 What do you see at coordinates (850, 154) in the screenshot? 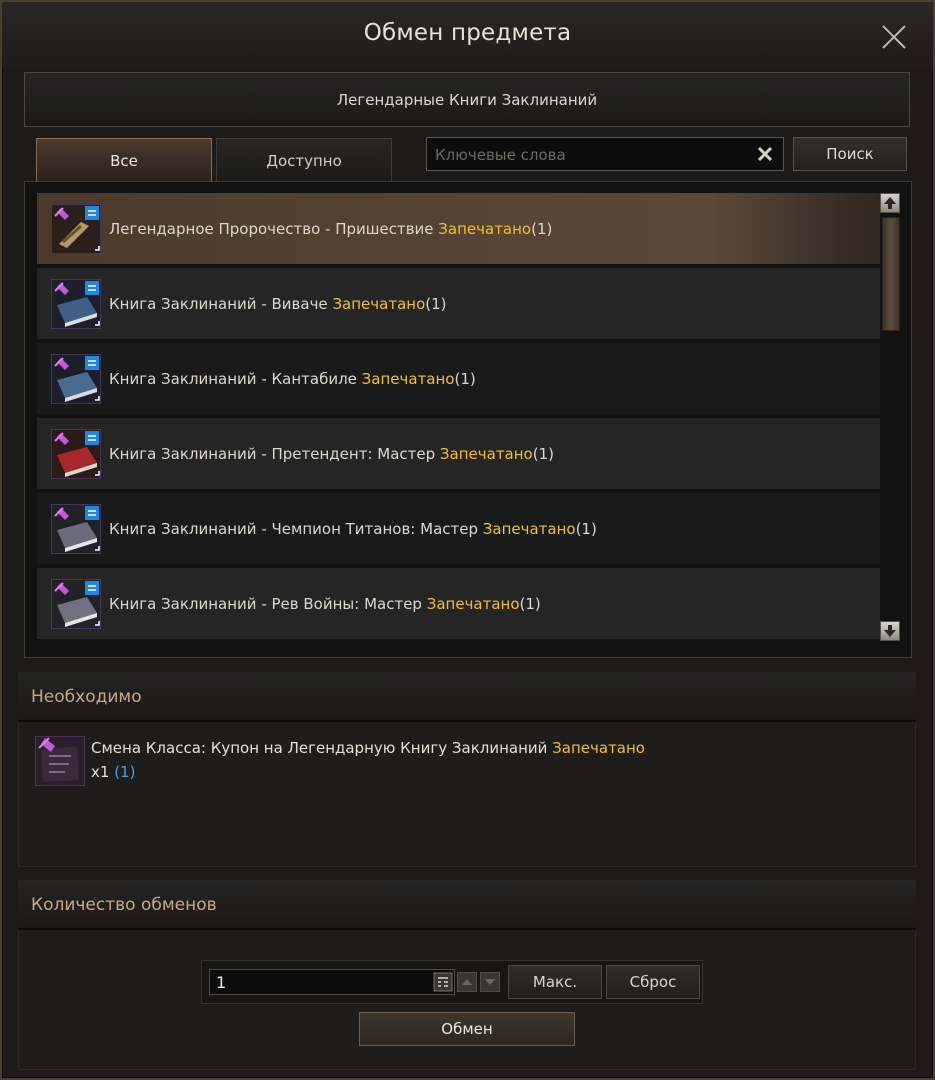
I see `search-button: Поиск` at bounding box center [850, 154].